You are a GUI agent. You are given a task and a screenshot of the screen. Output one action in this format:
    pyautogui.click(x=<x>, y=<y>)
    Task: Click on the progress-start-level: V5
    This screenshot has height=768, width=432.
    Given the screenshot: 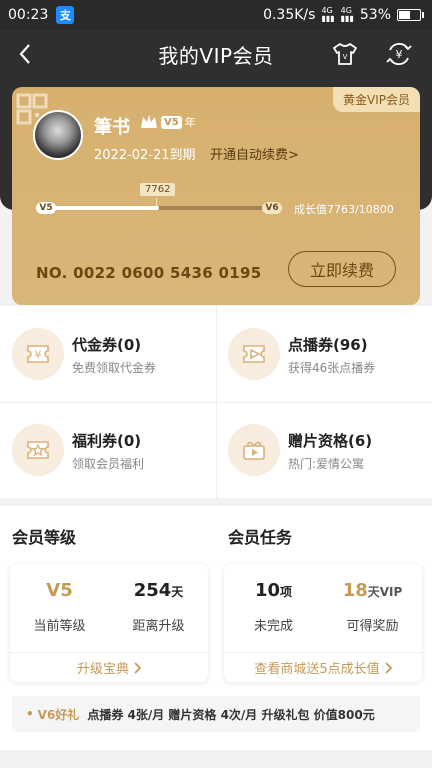 What is the action you would take?
    pyautogui.click(x=46, y=208)
    